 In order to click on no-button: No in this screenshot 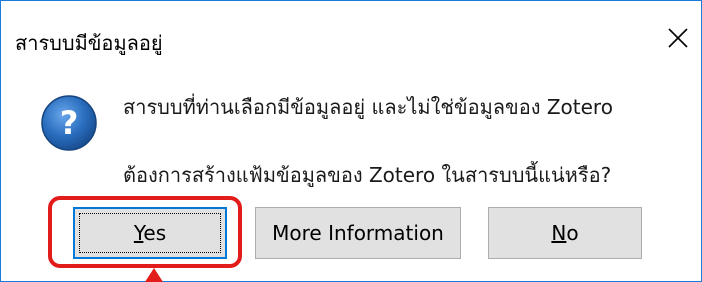, I will do `click(565, 233)`.